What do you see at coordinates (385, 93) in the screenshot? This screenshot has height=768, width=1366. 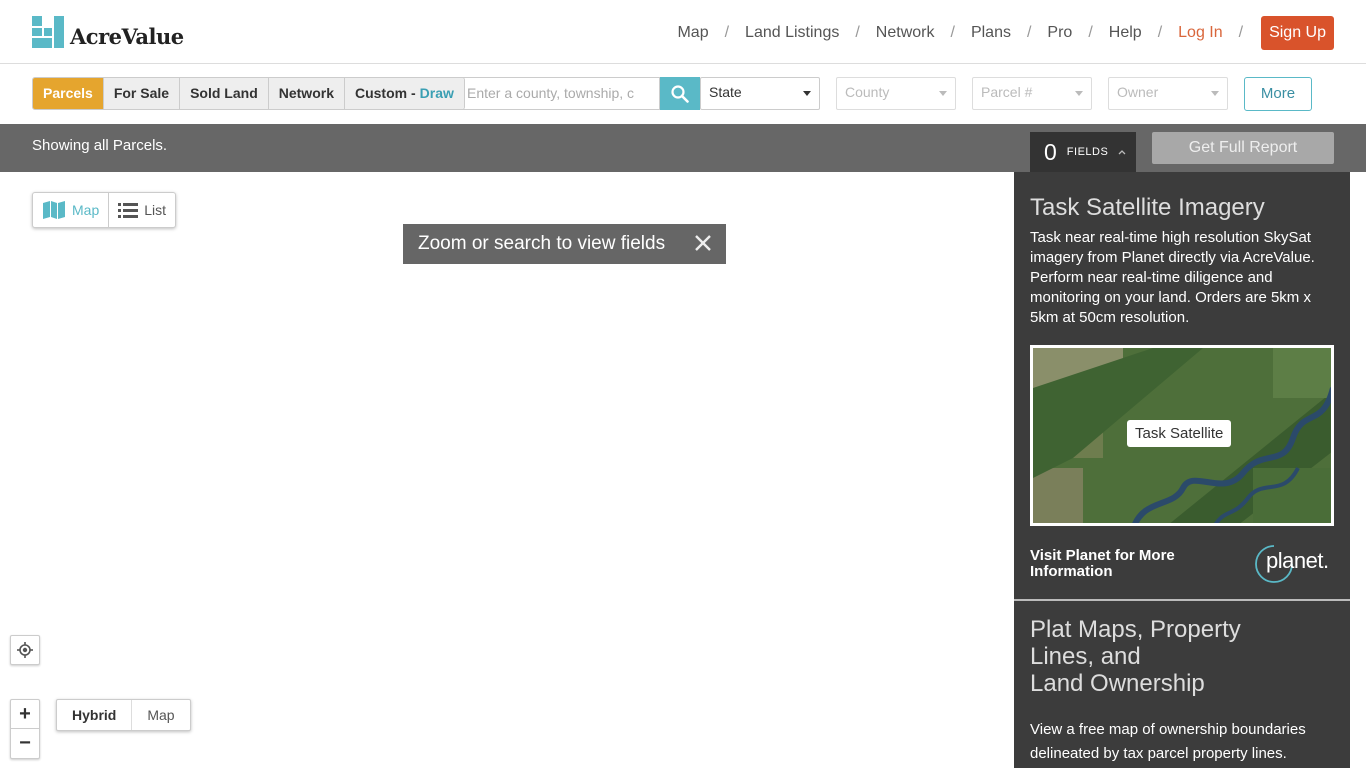 I see `segment-custom-label: Custom -` at bounding box center [385, 93].